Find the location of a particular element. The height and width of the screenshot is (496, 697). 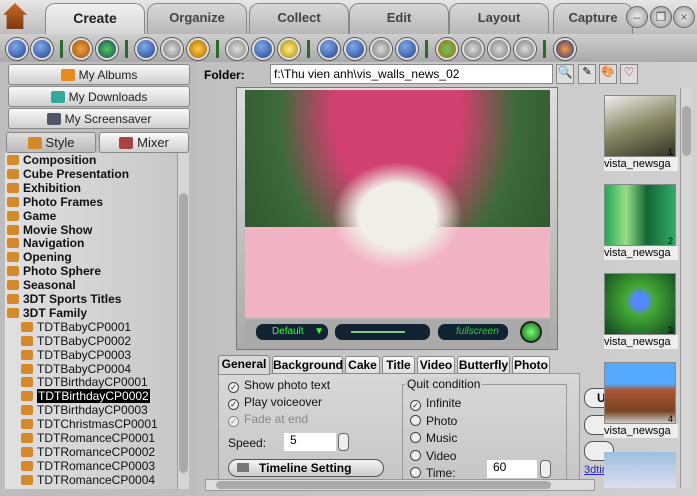

show-photo-text-checkbox: ✓ Show photo text is located at coordinates (279, 385).